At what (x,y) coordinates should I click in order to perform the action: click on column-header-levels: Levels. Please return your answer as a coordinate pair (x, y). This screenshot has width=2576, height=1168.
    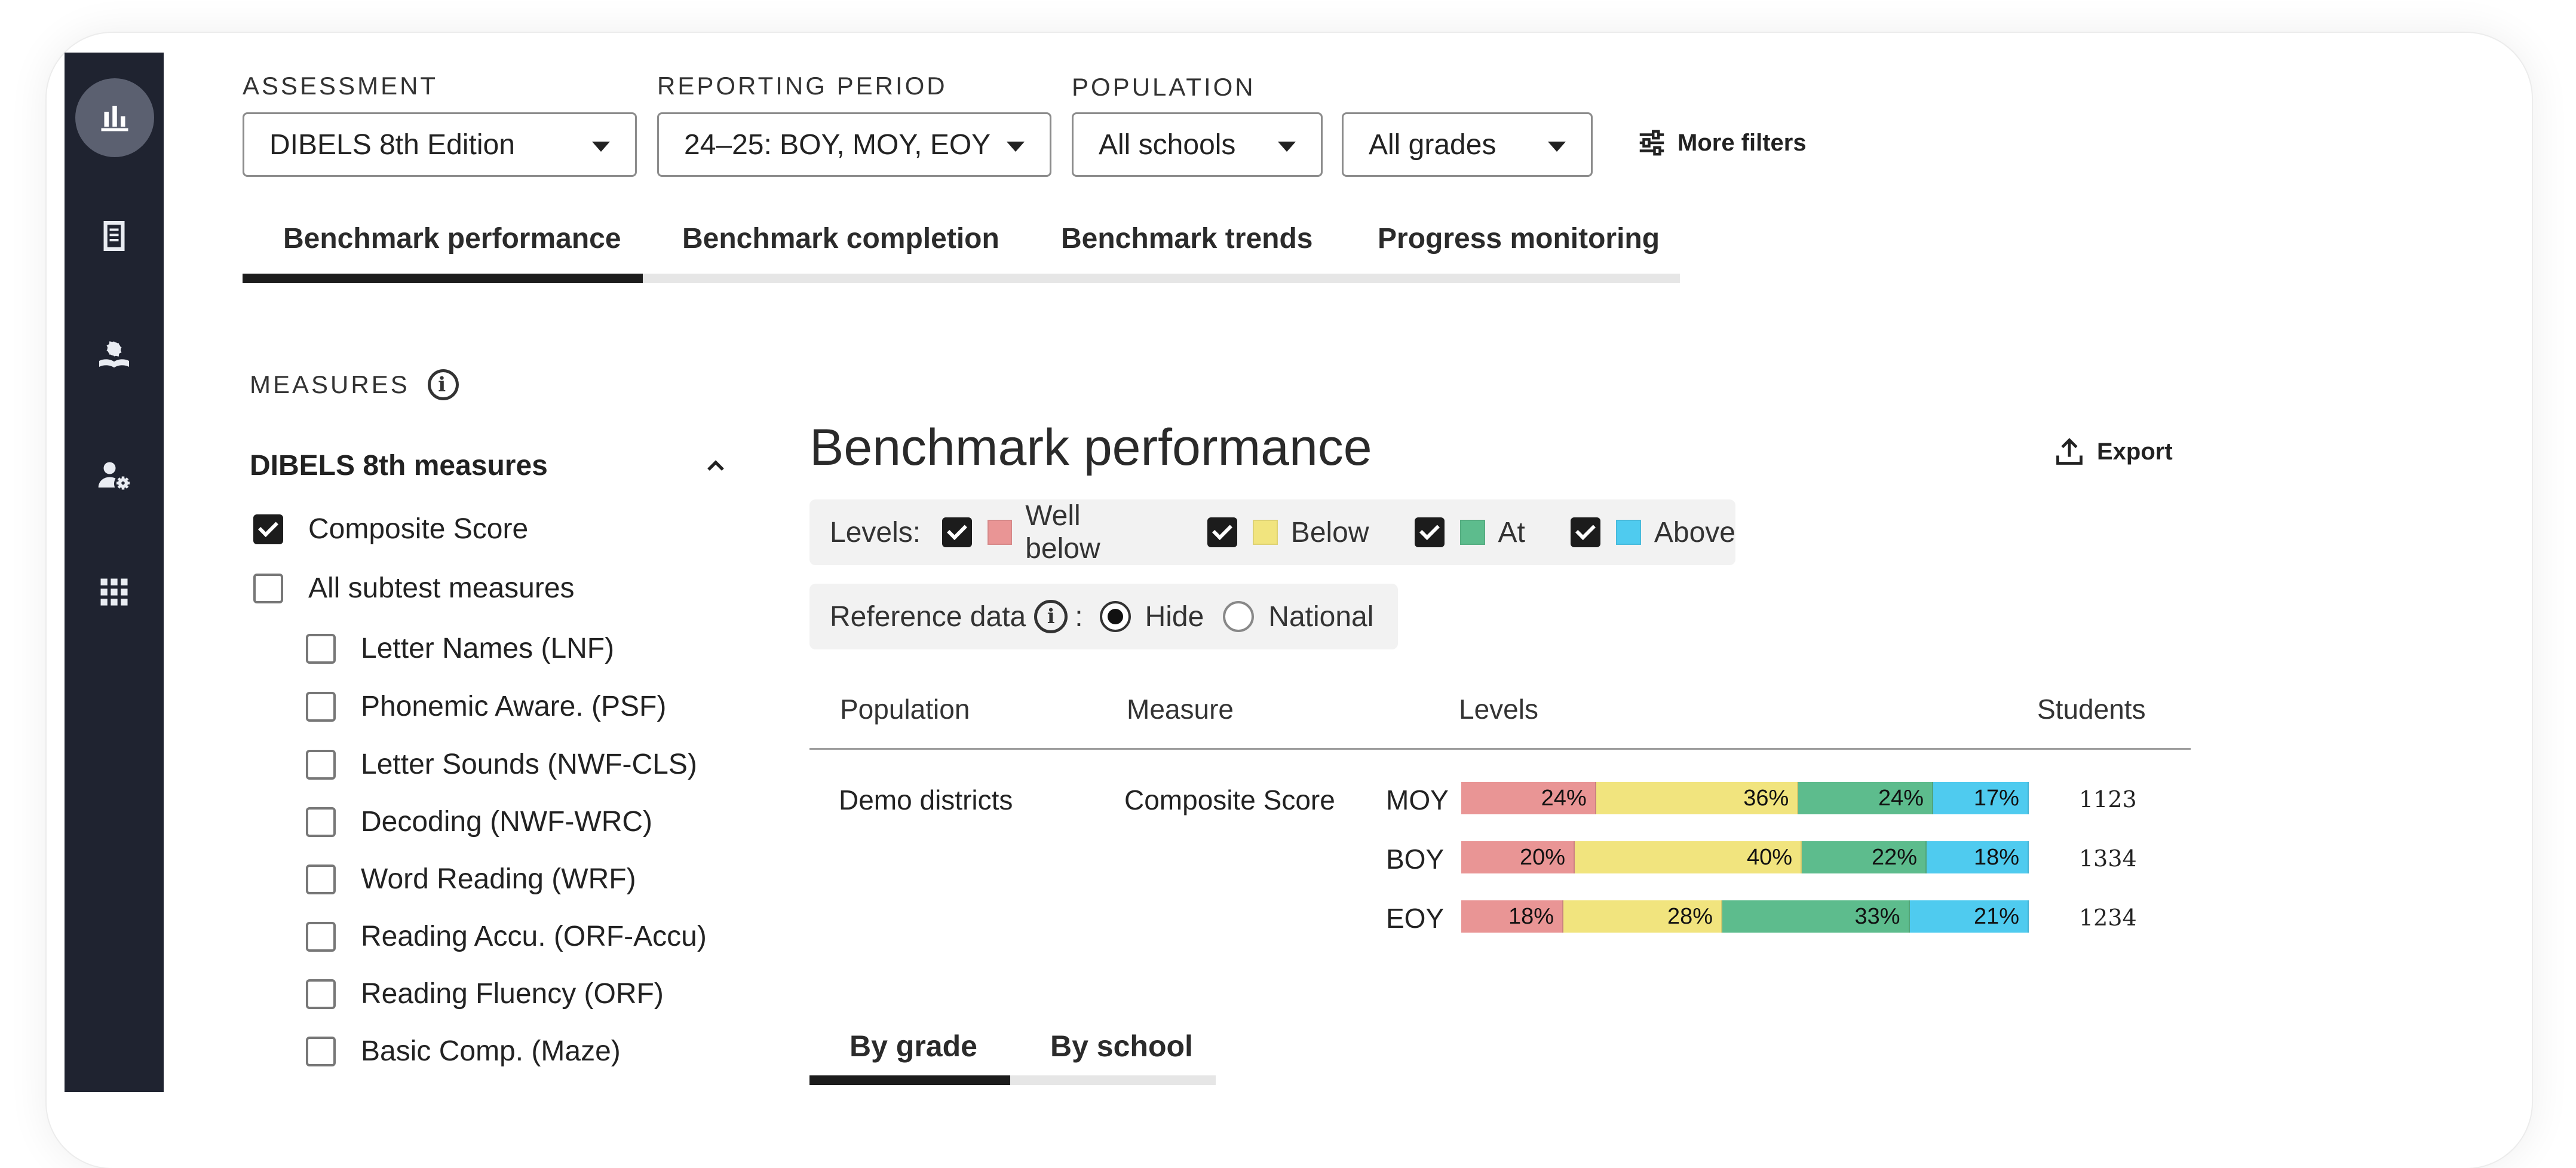
    Looking at the image, I should click on (1498, 710).